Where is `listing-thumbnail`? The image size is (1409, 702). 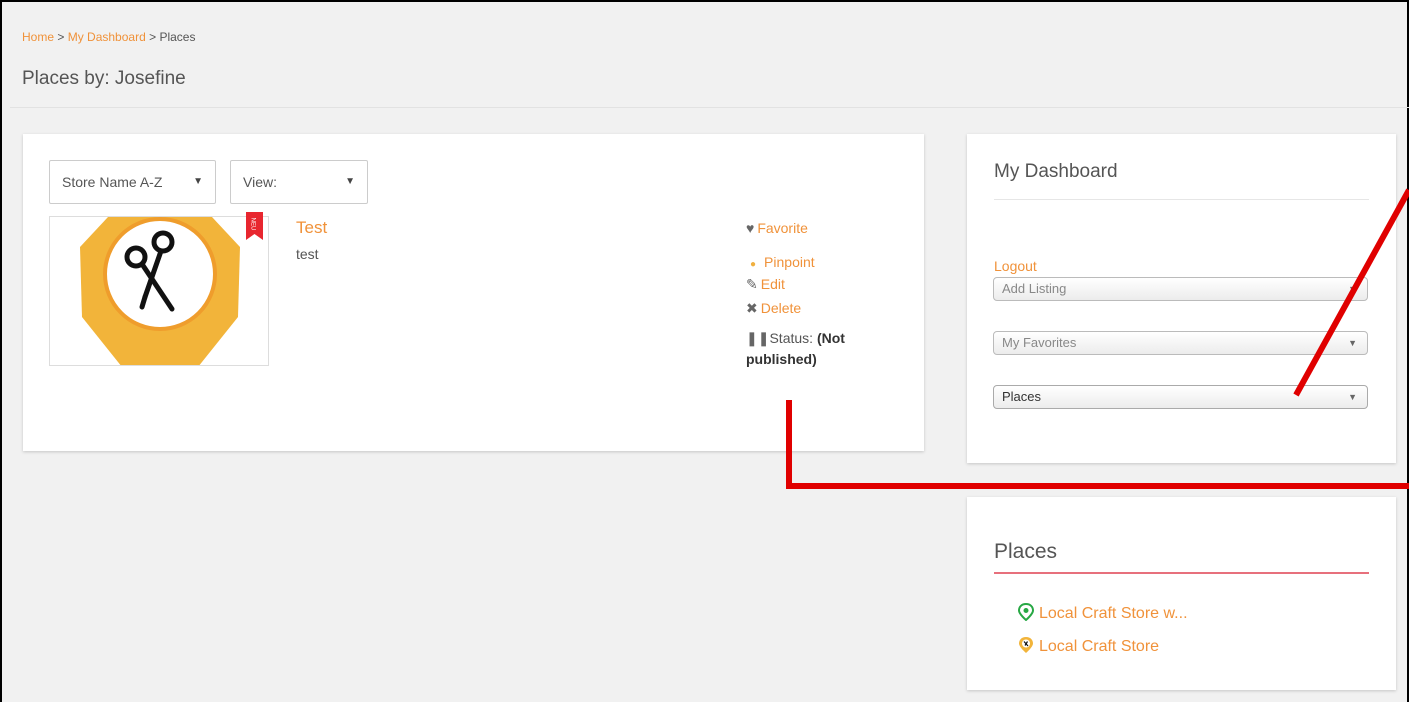 listing-thumbnail is located at coordinates (159, 291).